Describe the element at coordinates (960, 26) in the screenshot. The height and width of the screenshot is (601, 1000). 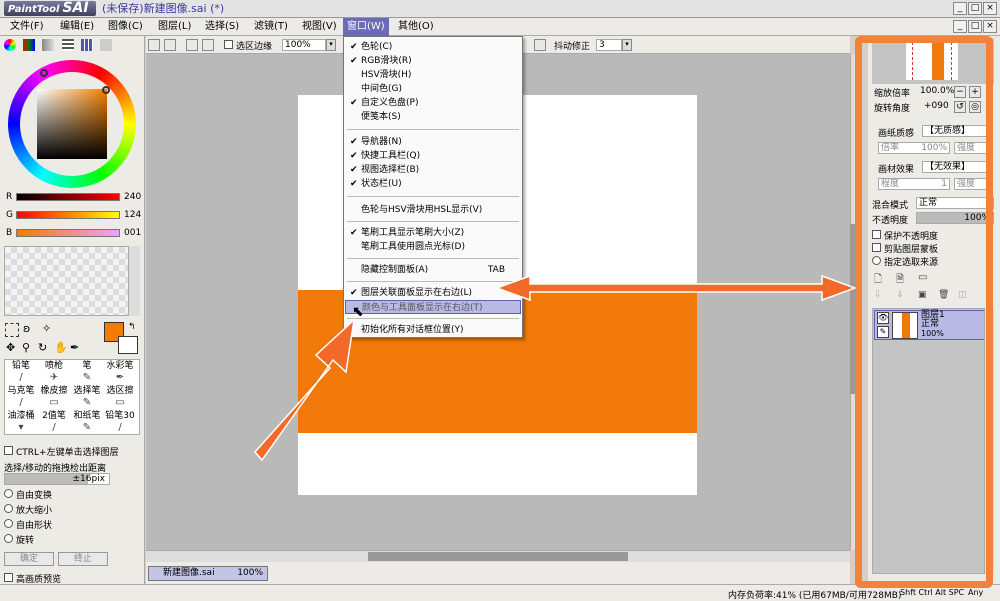
I see `doc-minimize-button: _` at that location.